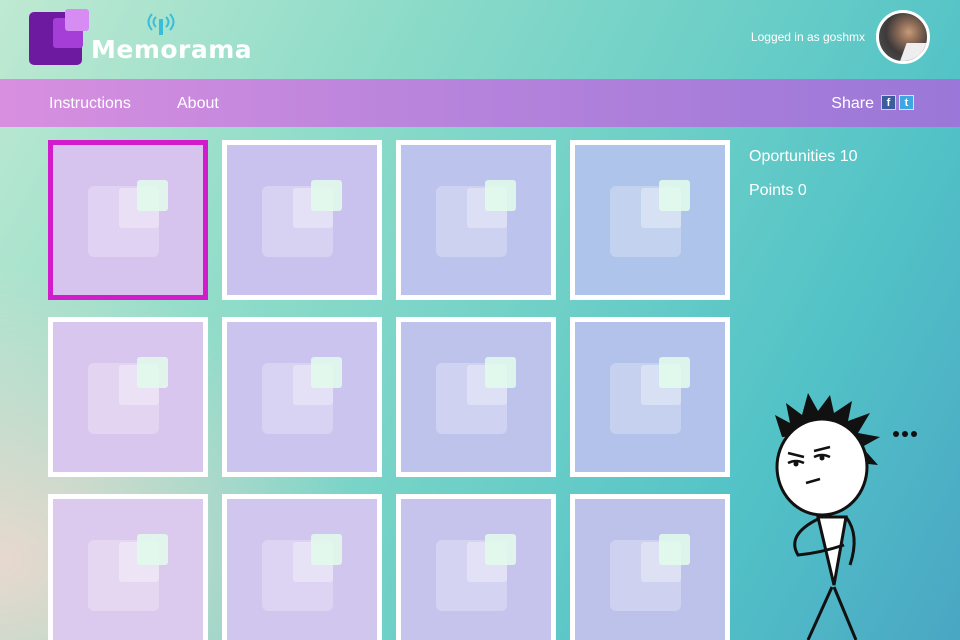 The height and width of the screenshot is (640, 960). I want to click on avatar-shirt, so click(913, 52).